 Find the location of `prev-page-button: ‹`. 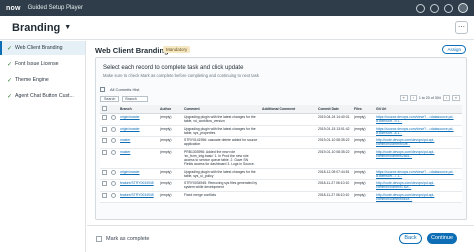

prev-page-button: ‹ is located at coordinates (413, 98).